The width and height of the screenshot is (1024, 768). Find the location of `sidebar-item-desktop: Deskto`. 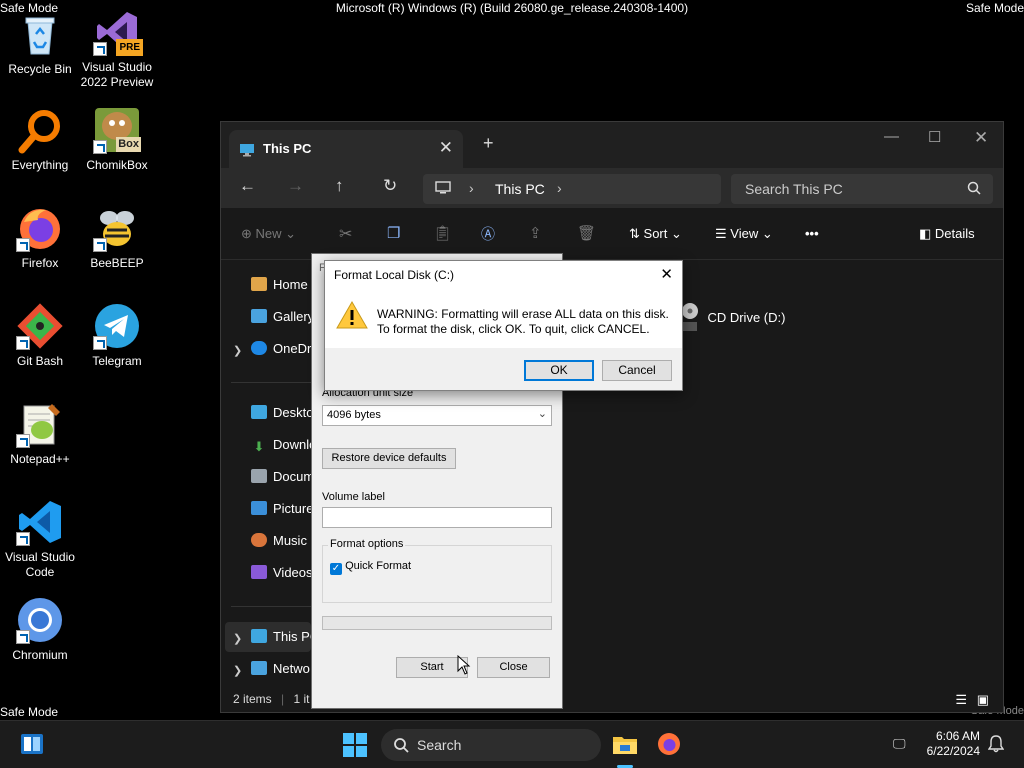

sidebar-item-desktop: Deskto is located at coordinates (282, 412).